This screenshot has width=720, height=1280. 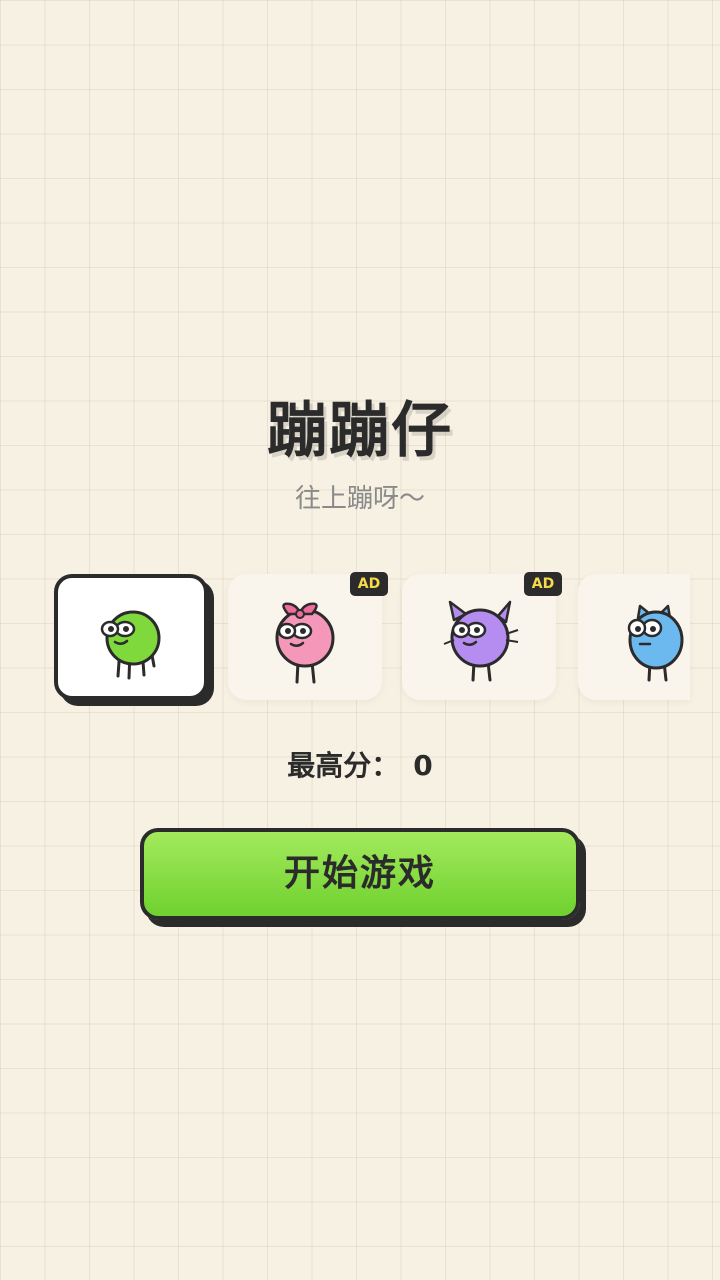 I want to click on character-selector: AD AD, so click(x=360, y=643).